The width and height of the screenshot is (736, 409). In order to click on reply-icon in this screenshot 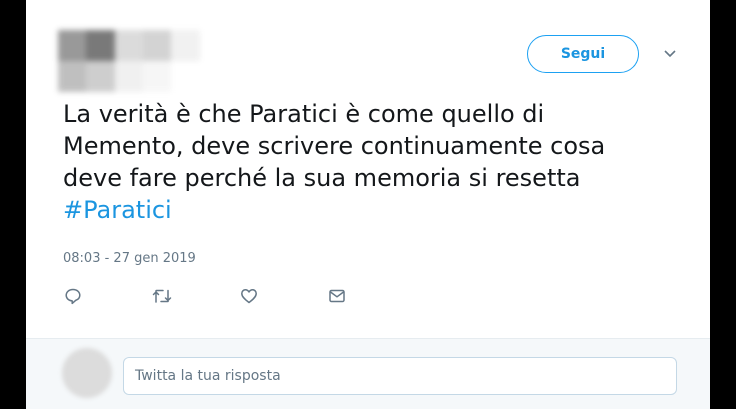, I will do `click(108, 296)`.